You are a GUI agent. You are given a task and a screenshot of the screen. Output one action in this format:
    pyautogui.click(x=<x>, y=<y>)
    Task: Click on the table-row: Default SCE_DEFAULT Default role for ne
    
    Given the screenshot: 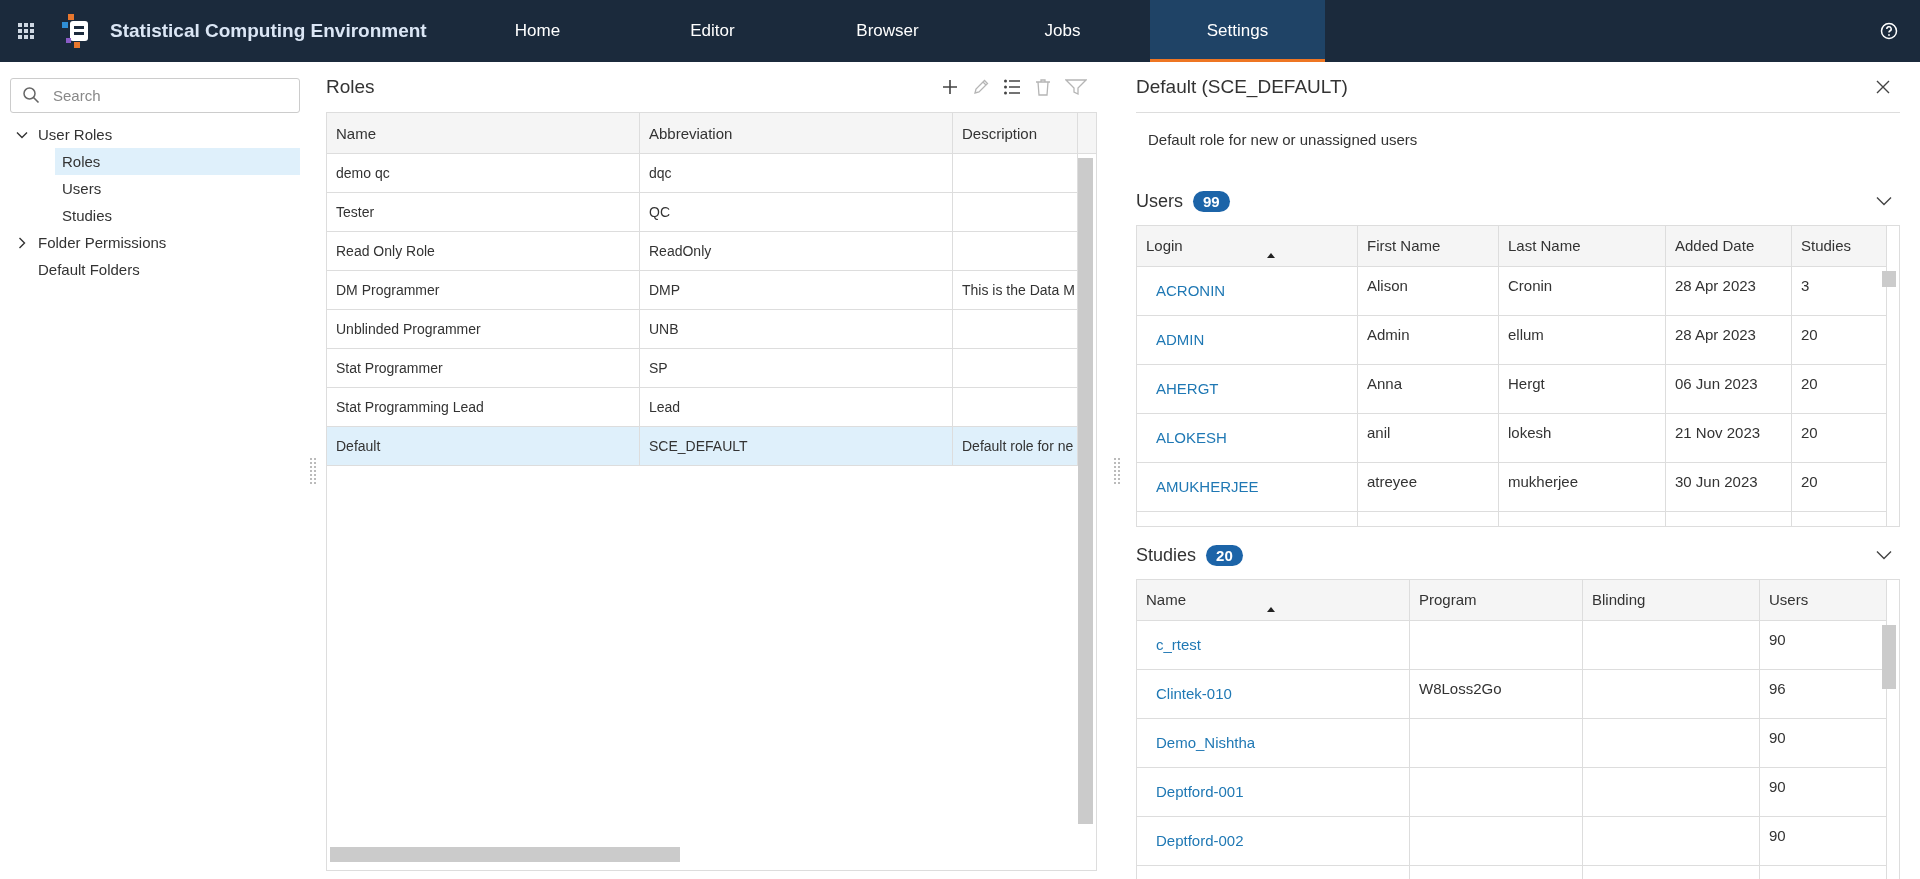 What is the action you would take?
    pyautogui.click(x=702, y=446)
    